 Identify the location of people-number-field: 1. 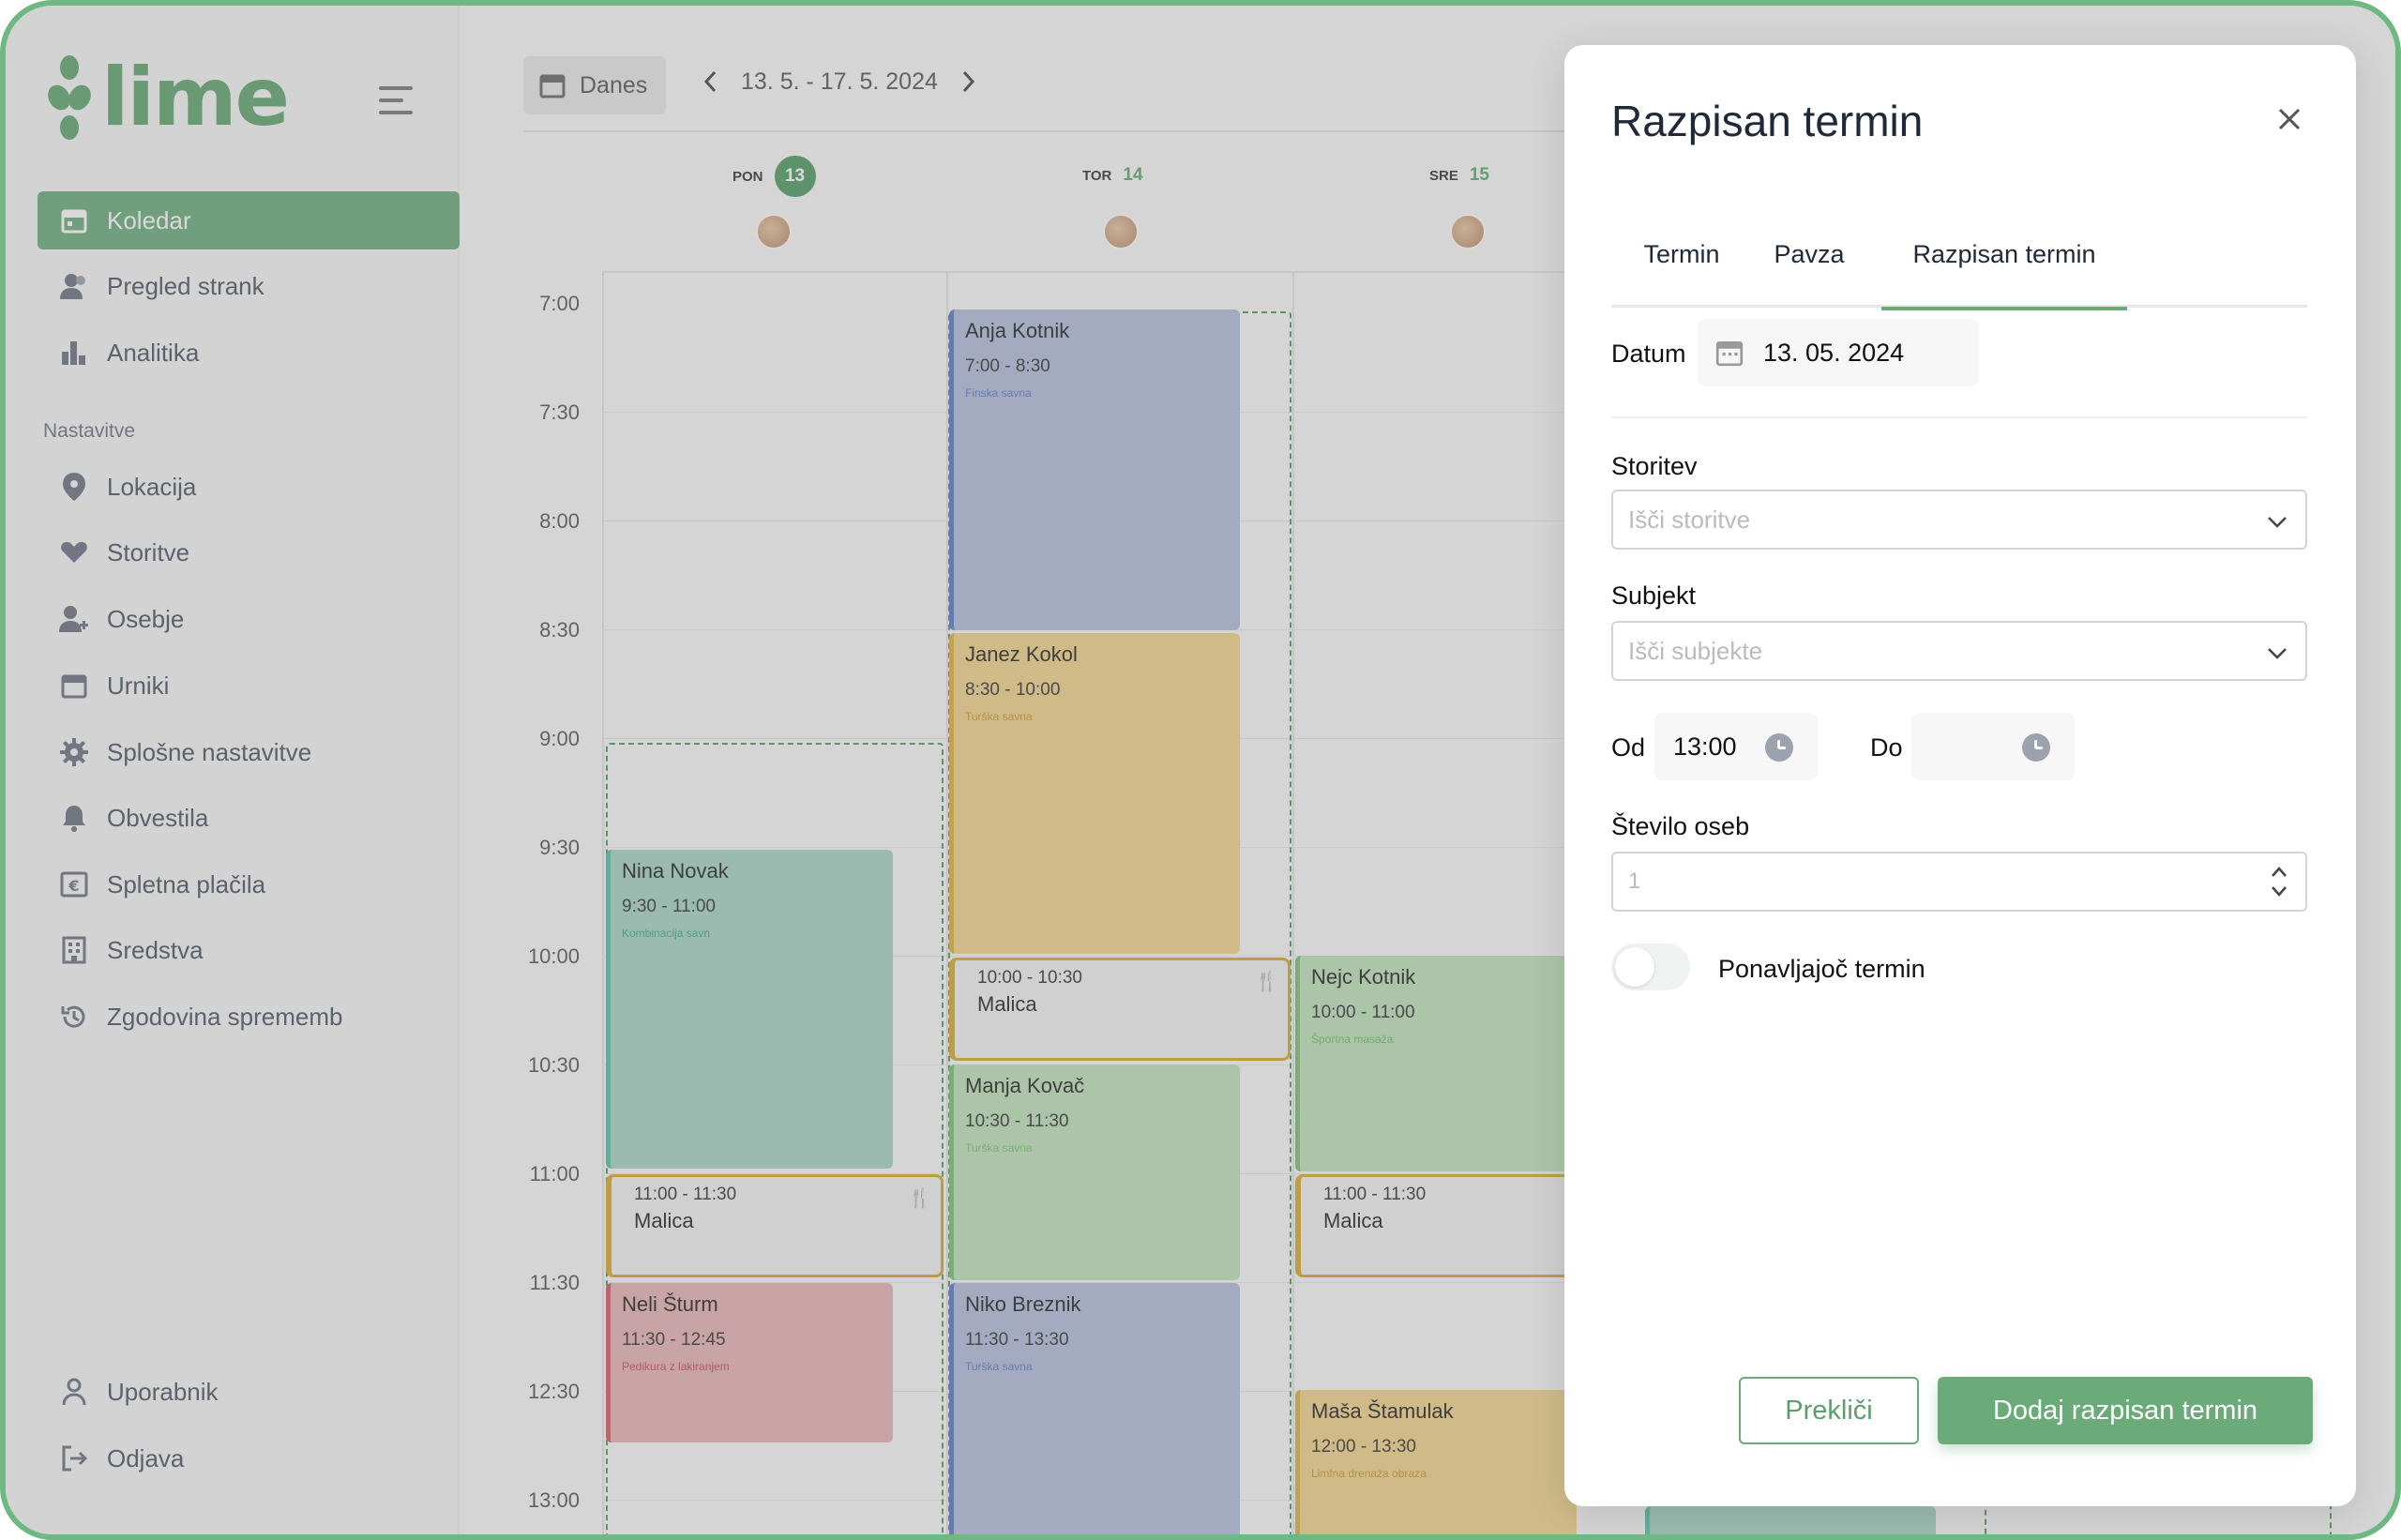
(1959, 882).